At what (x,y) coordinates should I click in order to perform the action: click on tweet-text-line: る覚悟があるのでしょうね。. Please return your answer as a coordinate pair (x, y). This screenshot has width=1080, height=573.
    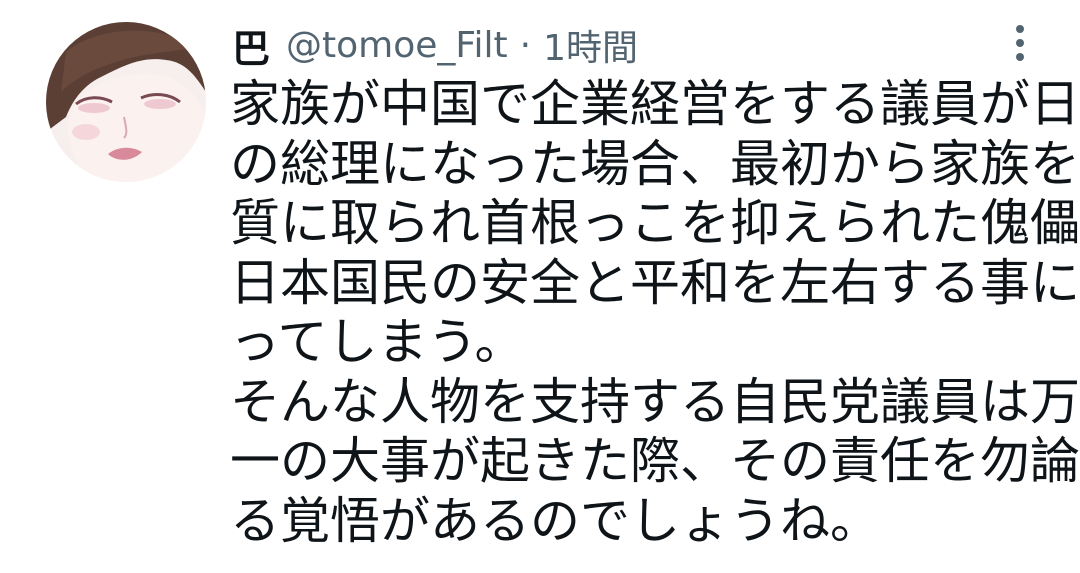
    Looking at the image, I should click on (555, 520).